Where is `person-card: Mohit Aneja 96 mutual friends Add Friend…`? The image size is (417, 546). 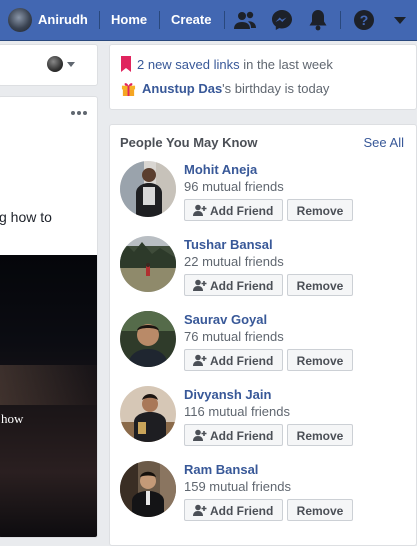
person-card: Mohit Aneja 96 mutual friends Add Friend… is located at coordinates (265, 191).